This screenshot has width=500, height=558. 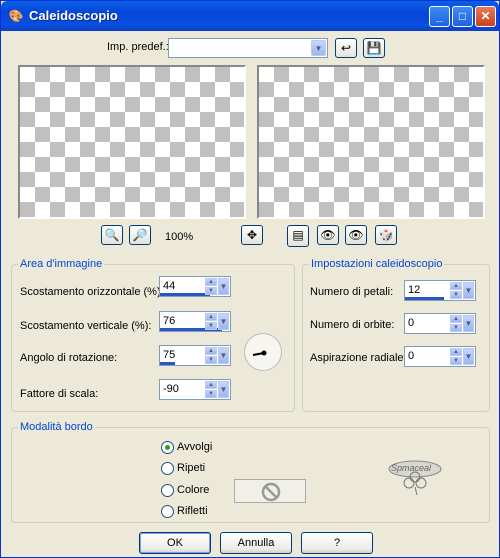 I want to click on angle-value: 75, so click(x=169, y=355).